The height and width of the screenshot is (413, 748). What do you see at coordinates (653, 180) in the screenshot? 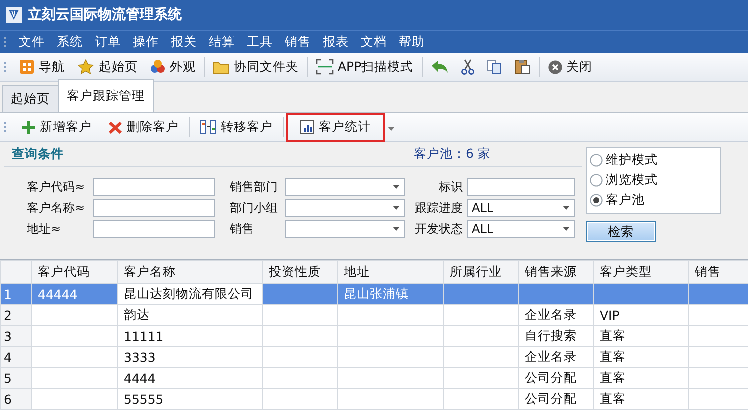
I see `radio-option: 浏览模式` at bounding box center [653, 180].